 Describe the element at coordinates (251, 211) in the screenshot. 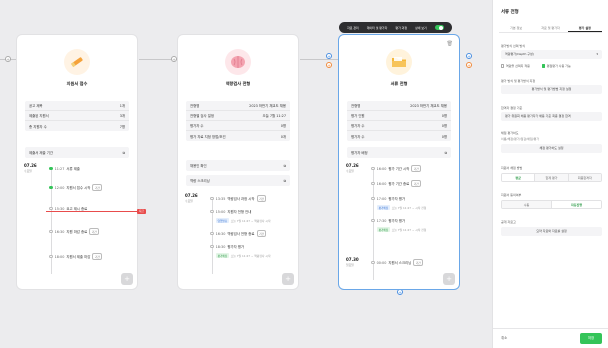

I see `timeline-event: 15:00 지원자 전형 안내` at that location.